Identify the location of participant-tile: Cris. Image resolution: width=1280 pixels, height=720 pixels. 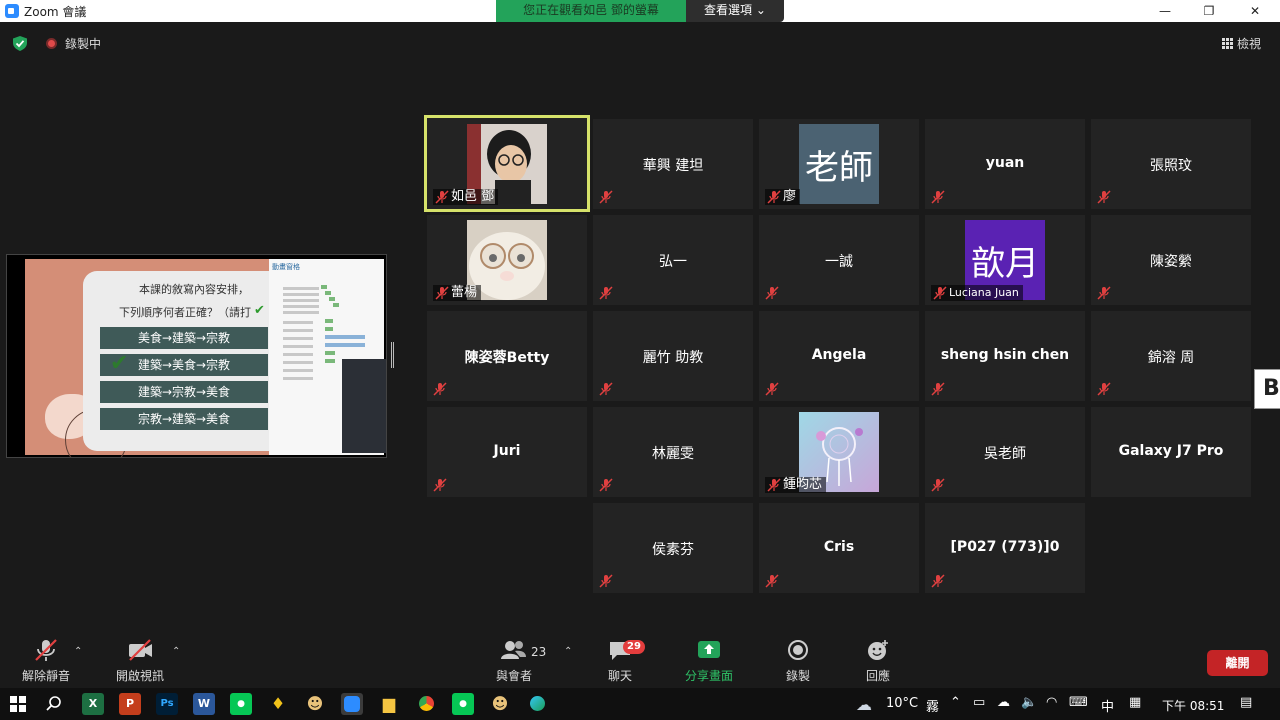
(839, 548).